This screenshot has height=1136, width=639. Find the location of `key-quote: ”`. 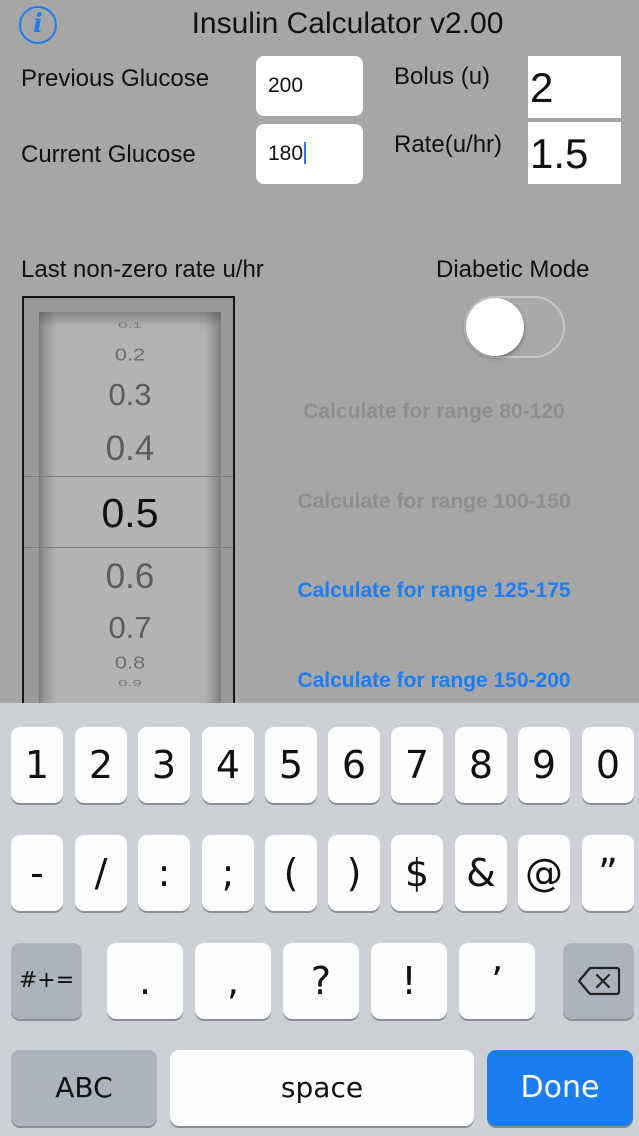

key-quote: ” is located at coordinates (608, 873).